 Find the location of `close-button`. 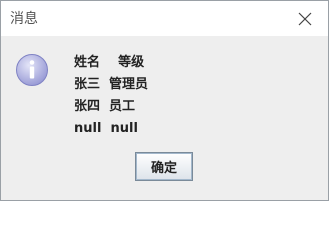

close-button is located at coordinates (305, 18).